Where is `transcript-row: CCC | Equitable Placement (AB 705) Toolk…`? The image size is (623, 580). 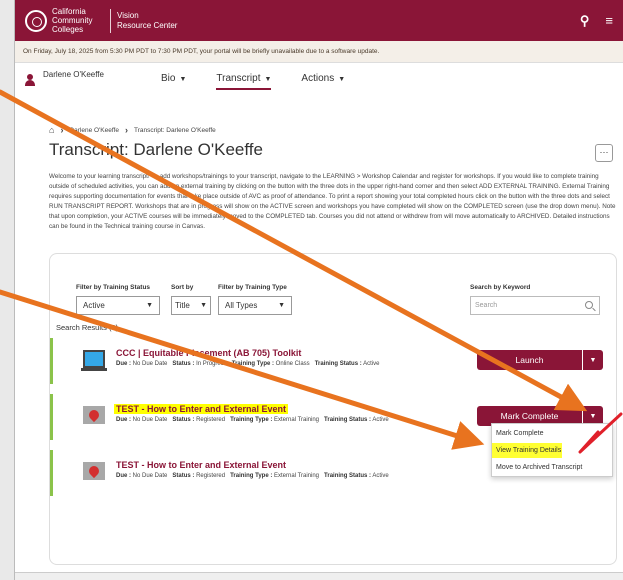
transcript-row: CCC | Equitable Placement (AB 705) Toolk… is located at coordinates (333, 361).